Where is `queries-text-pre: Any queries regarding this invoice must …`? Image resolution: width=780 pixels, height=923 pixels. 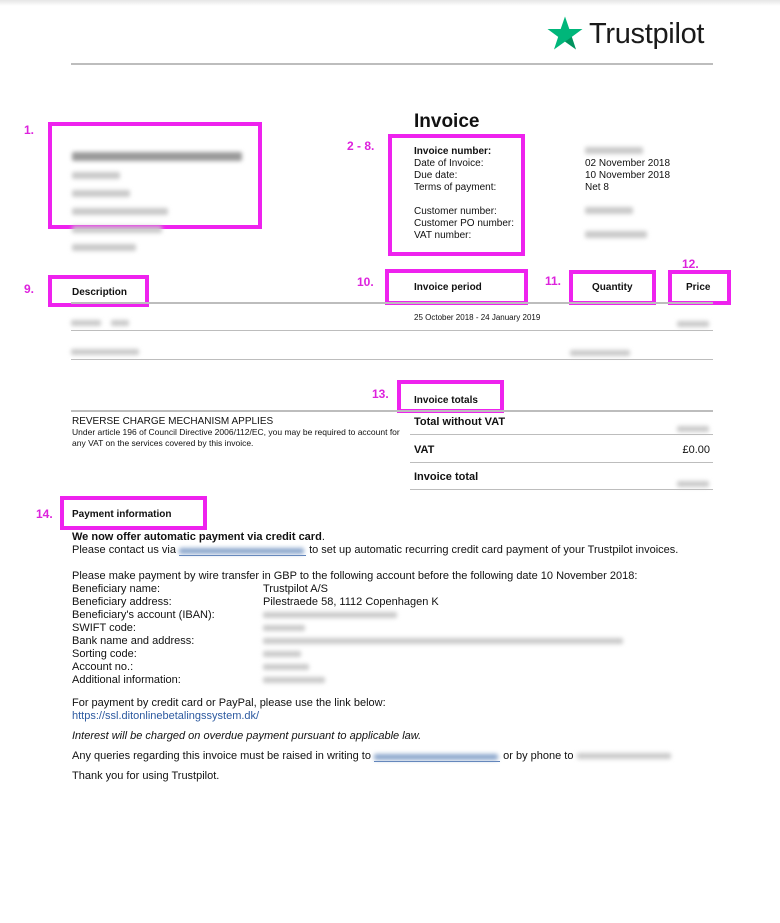
queries-text-pre: Any queries regarding this invoice must … is located at coordinates (221, 756).